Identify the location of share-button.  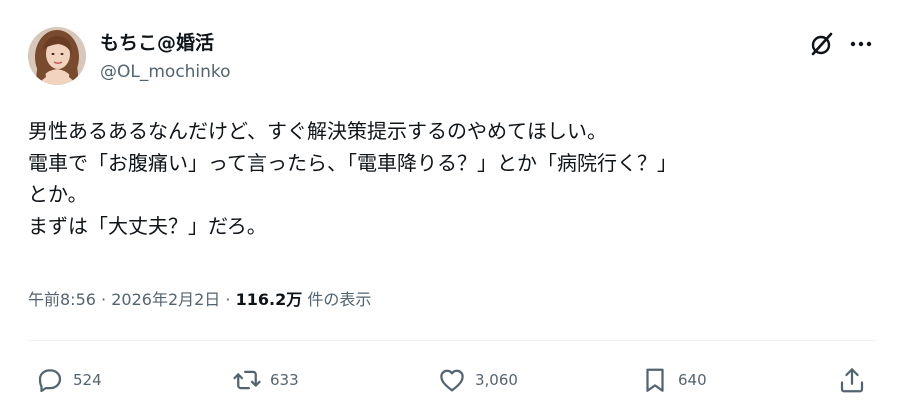
(852, 380).